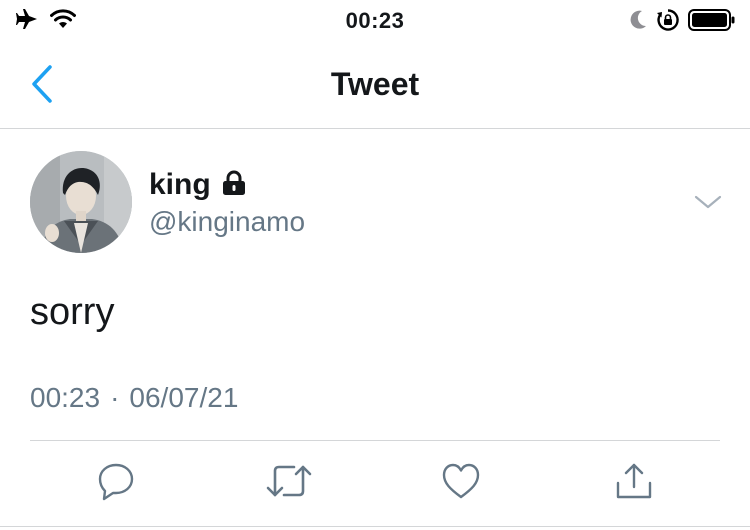 The height and width of the screenshot is (530, 750). What do you see at coordinates (375, 483) in the screenshot?
I see `tweet-actions` at bounding box center [375, 483].